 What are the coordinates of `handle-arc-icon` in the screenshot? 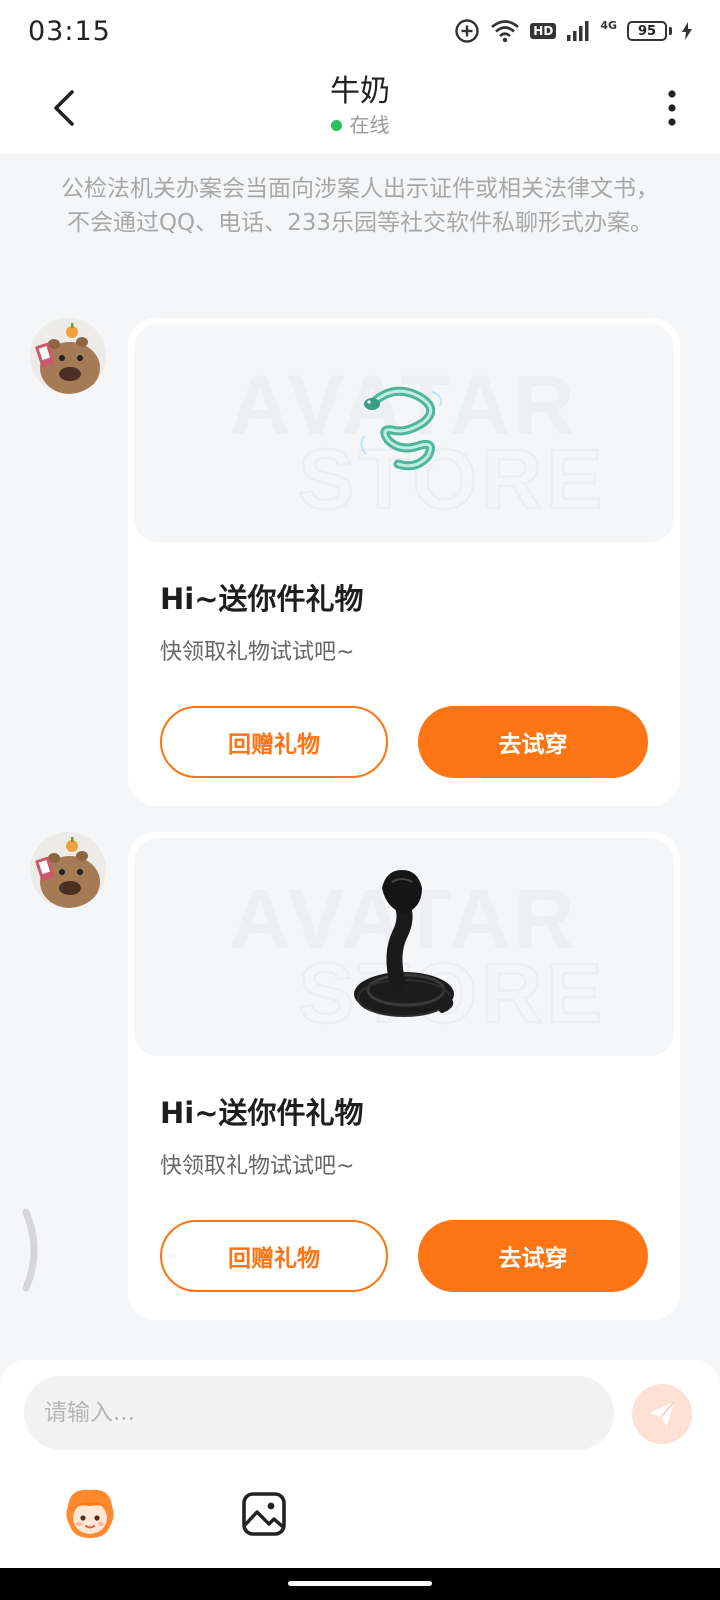 It's located at (30, 1250).